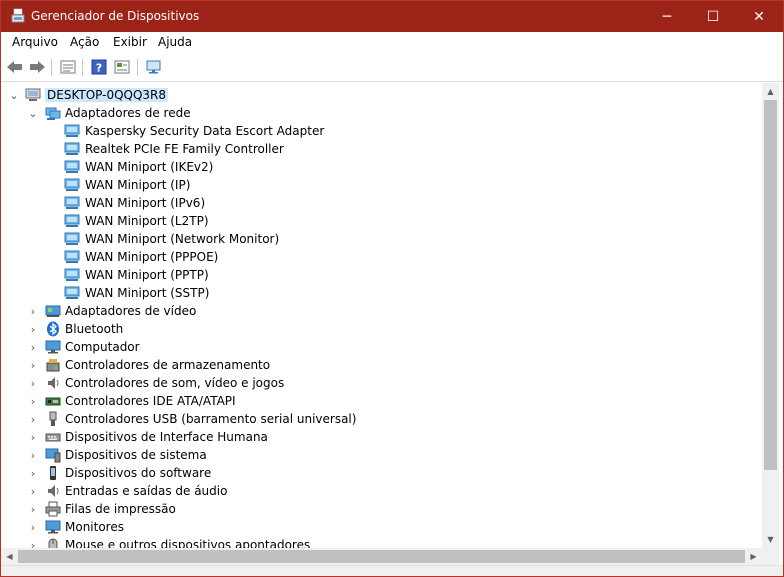 Image resolution: width=784 pixels, height=577 pixels. Describe the element at coordinates (381, 221) in the screenshot. I see `device-item: WAN Miniport (L2TP)` at that location.